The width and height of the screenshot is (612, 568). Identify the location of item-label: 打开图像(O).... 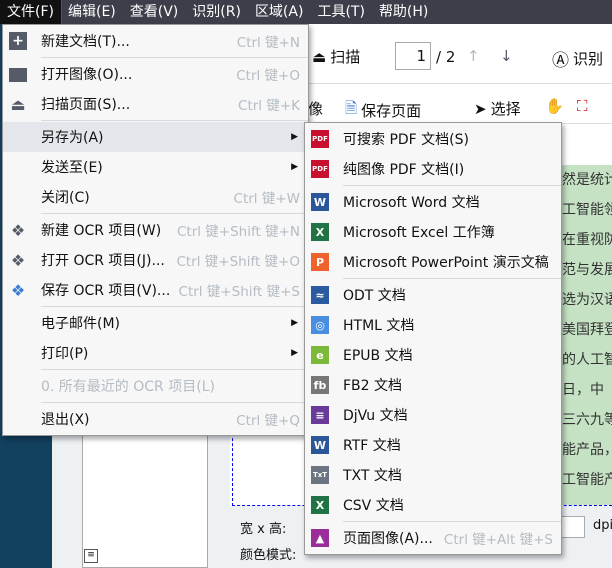
(87, 75).